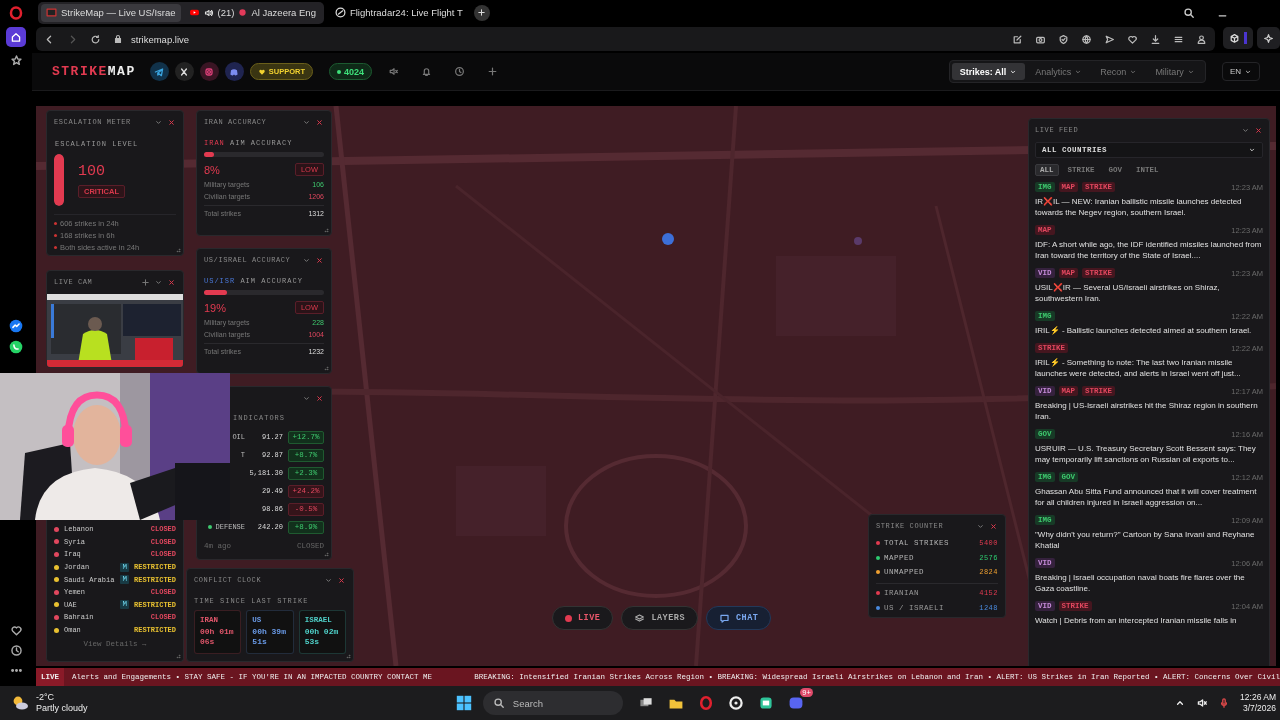 The height and width of the screenshot is (720, 1280). I want to click on speaker-icon, so click(208, 12).